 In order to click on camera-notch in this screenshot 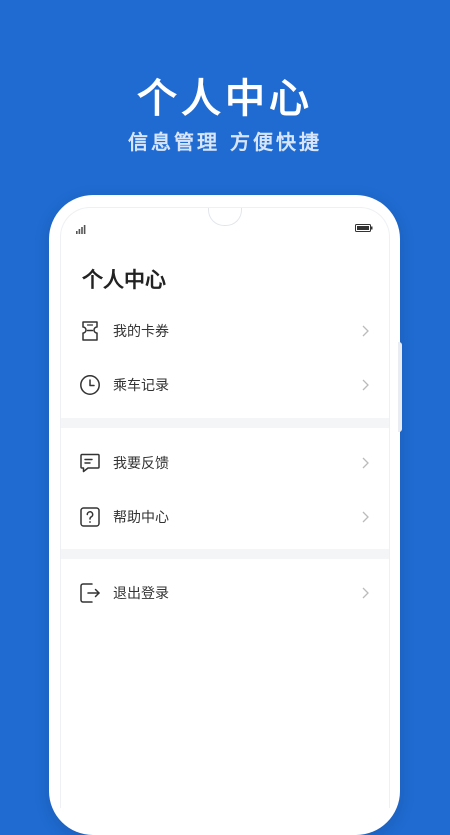, I will do `click(225, 217)`.